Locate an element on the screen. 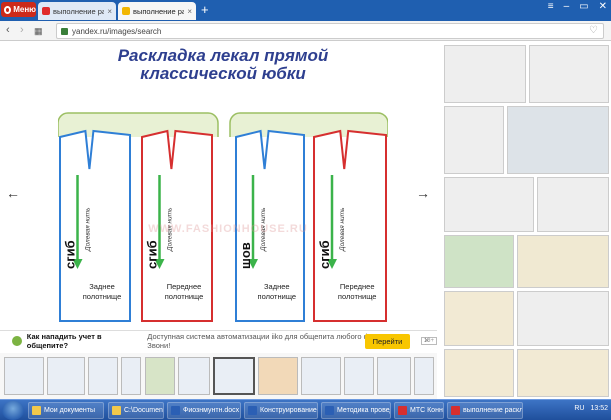  address-bar-row: ‹ › ▦ yandex.ru/images/search ♡ is located at coordinates (305, 31).